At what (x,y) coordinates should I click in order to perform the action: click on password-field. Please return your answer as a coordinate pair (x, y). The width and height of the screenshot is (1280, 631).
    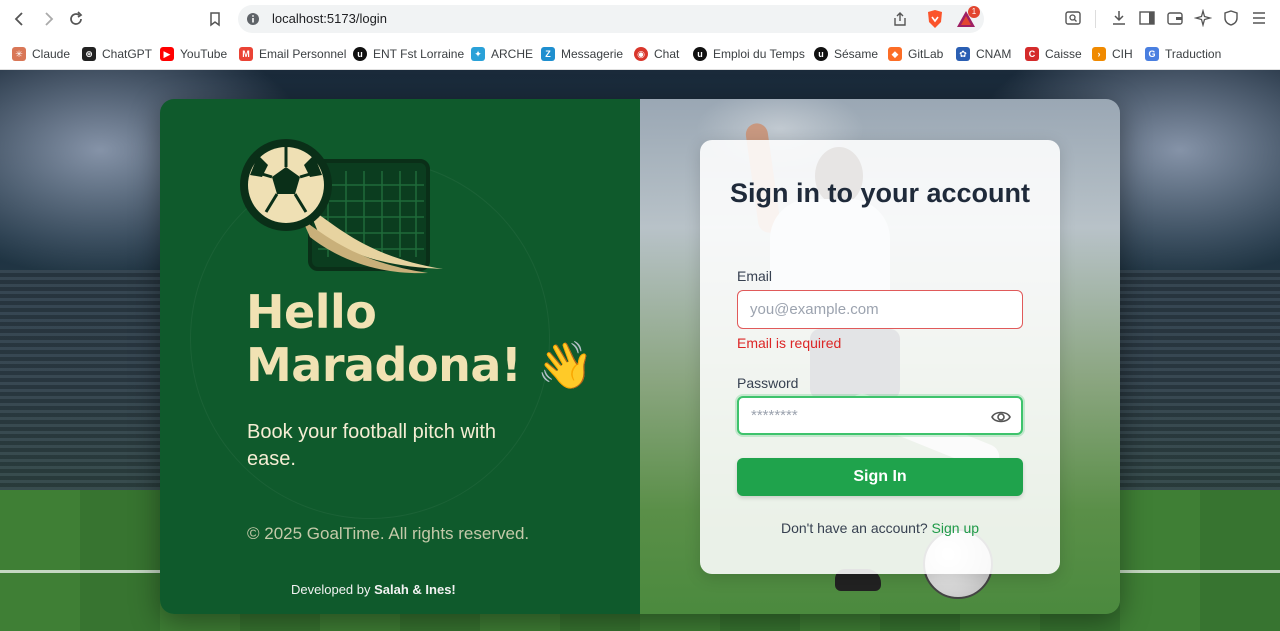
    Looking at the image, I should click on (880, 415).